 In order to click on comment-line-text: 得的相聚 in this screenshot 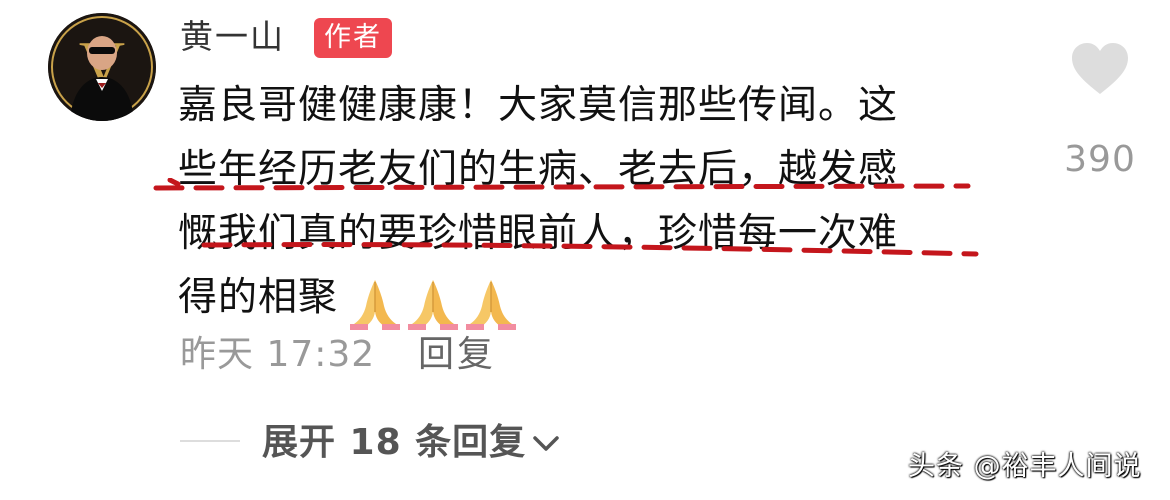, I will do `click(258, 297)`.